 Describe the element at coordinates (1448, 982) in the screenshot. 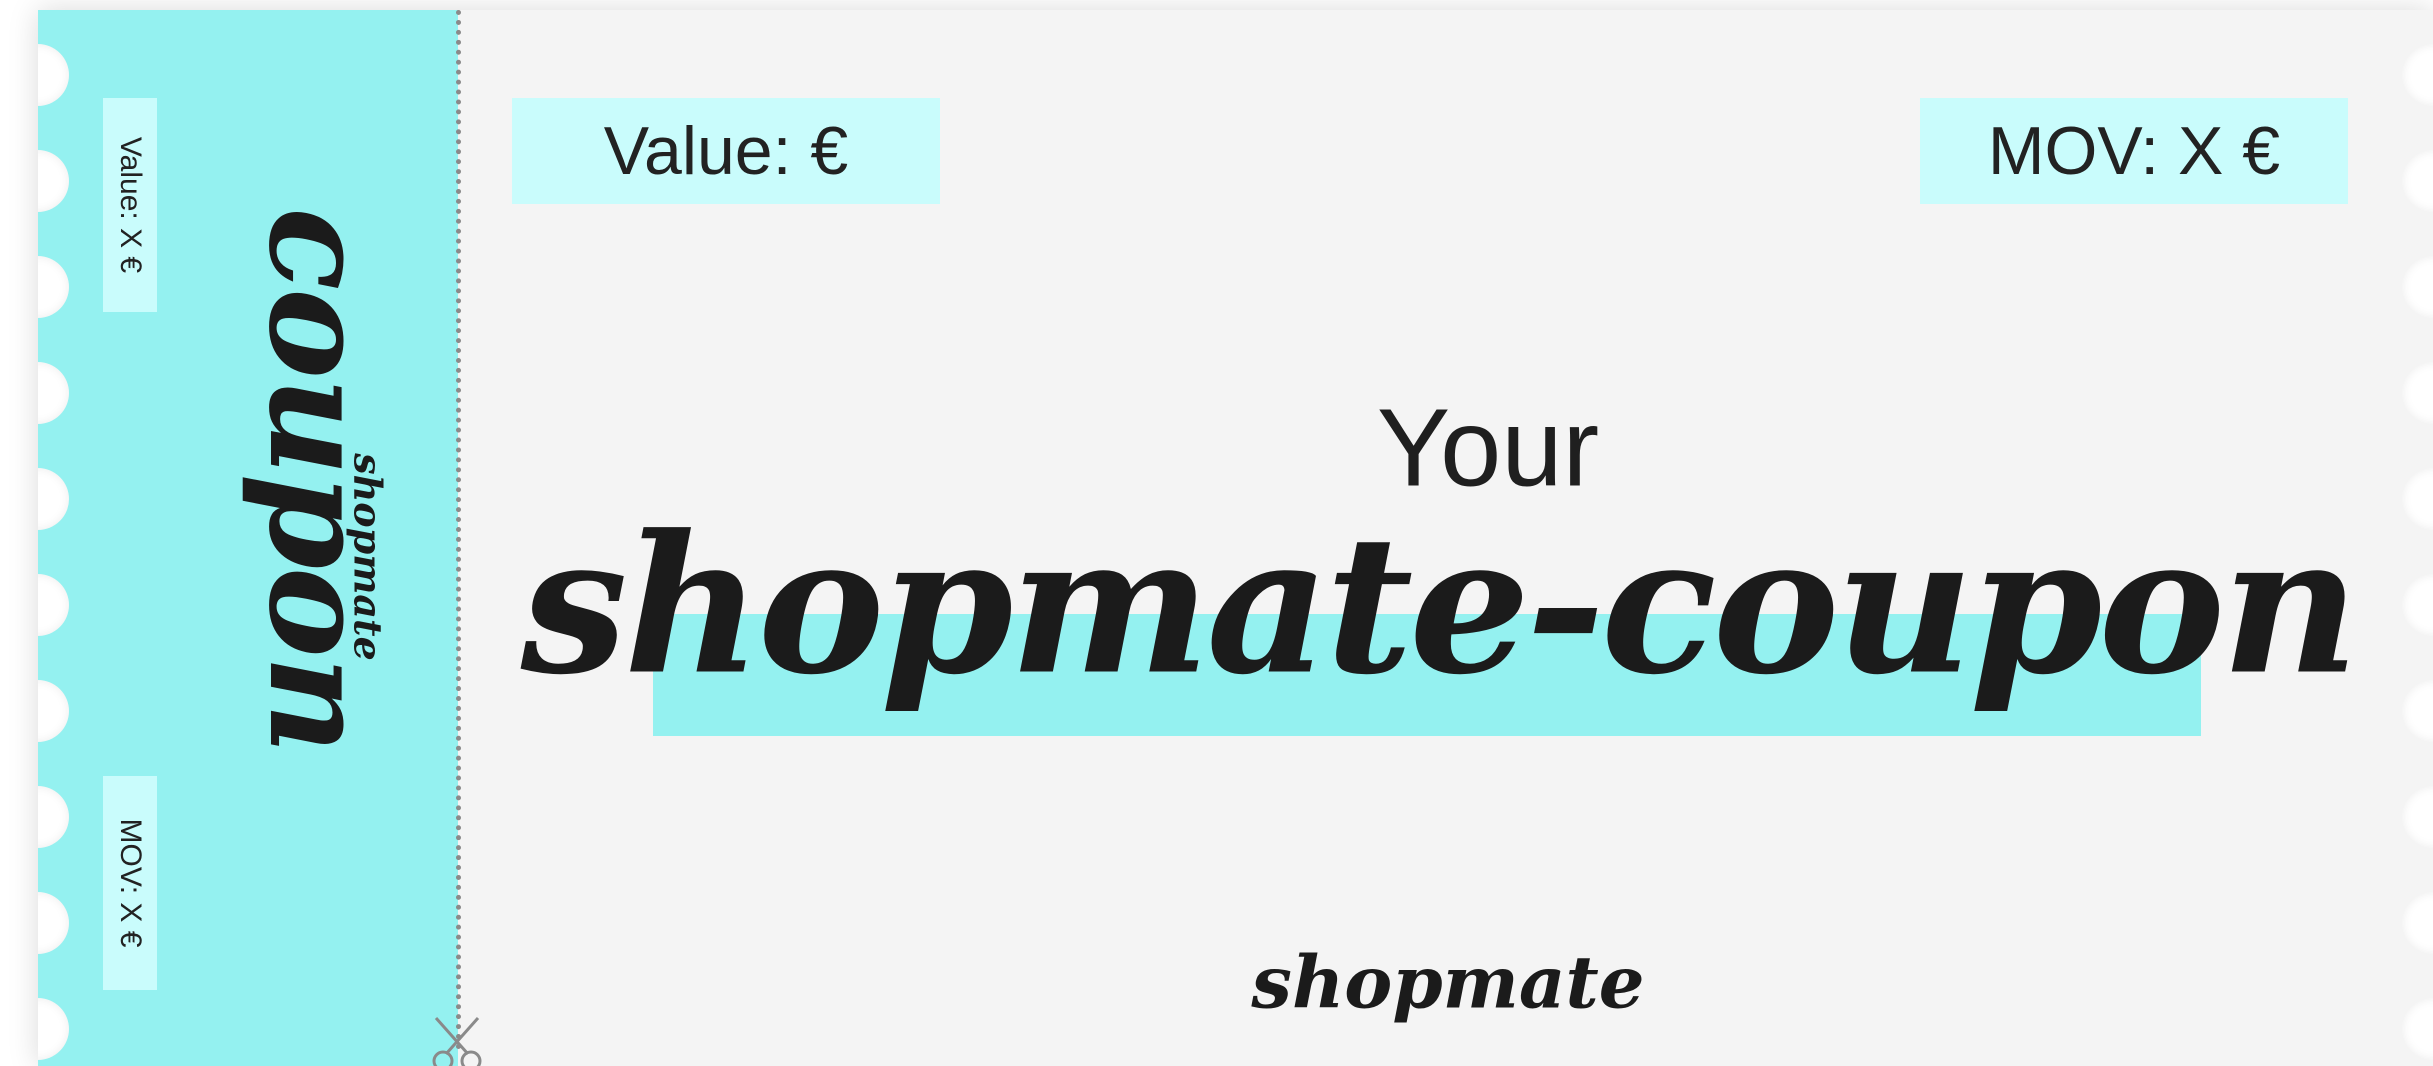

I see `brand-logo: shopmate` at that location.